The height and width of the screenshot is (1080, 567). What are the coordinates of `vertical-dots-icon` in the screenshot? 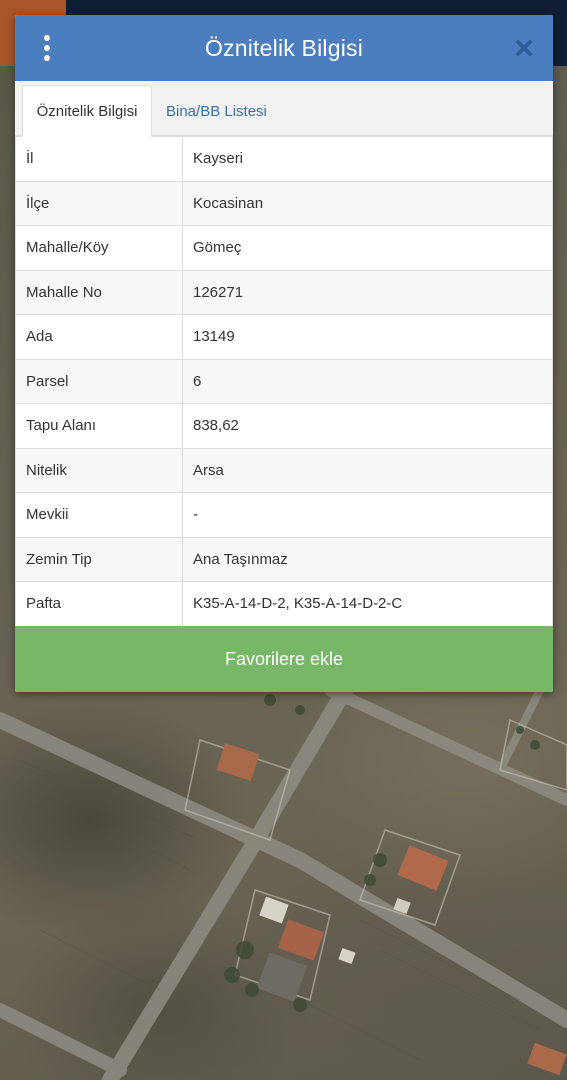 It's located at (47, 38).